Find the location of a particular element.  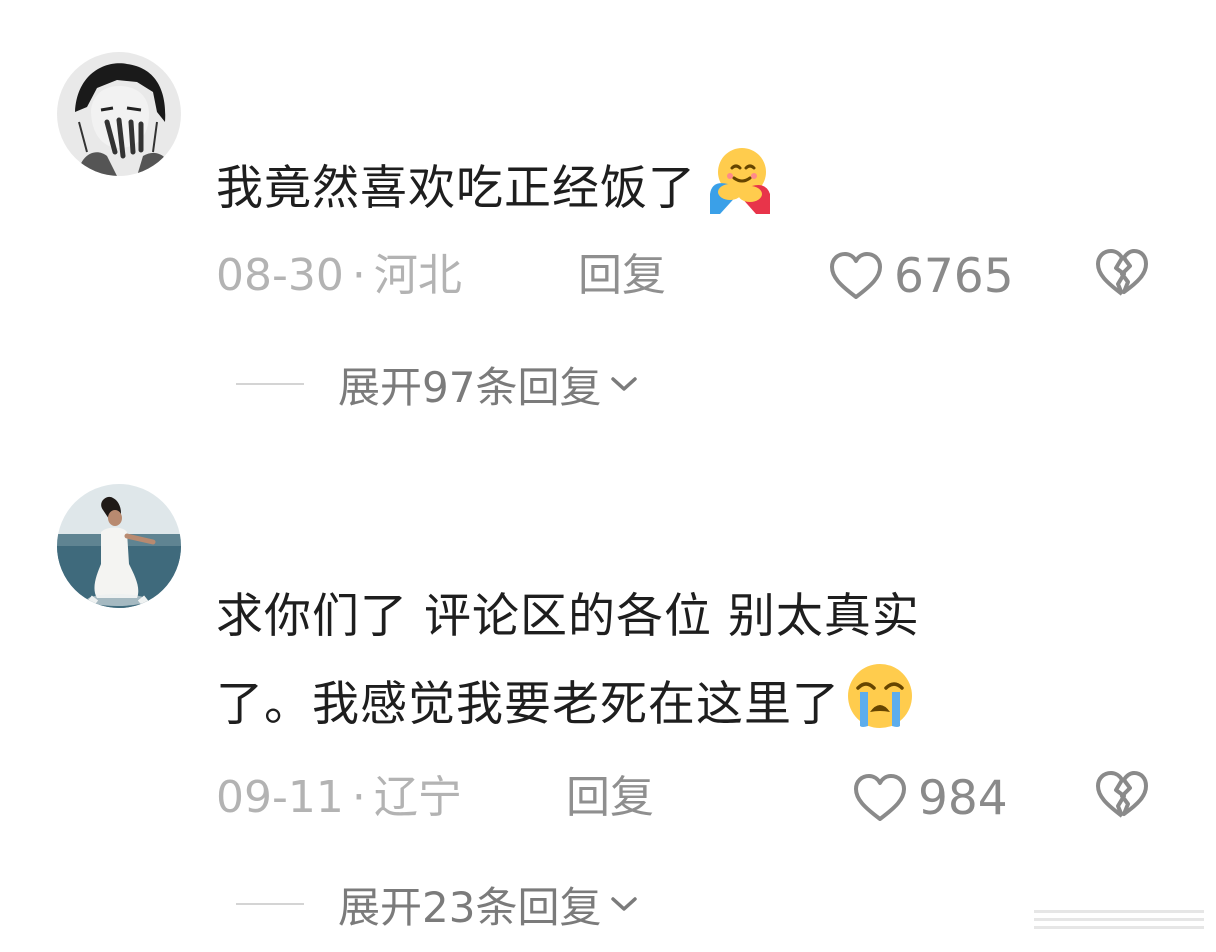

comment-body-line-1: 求你们了 评论区的各位 别太真实 is located at coordinates (568, 616).